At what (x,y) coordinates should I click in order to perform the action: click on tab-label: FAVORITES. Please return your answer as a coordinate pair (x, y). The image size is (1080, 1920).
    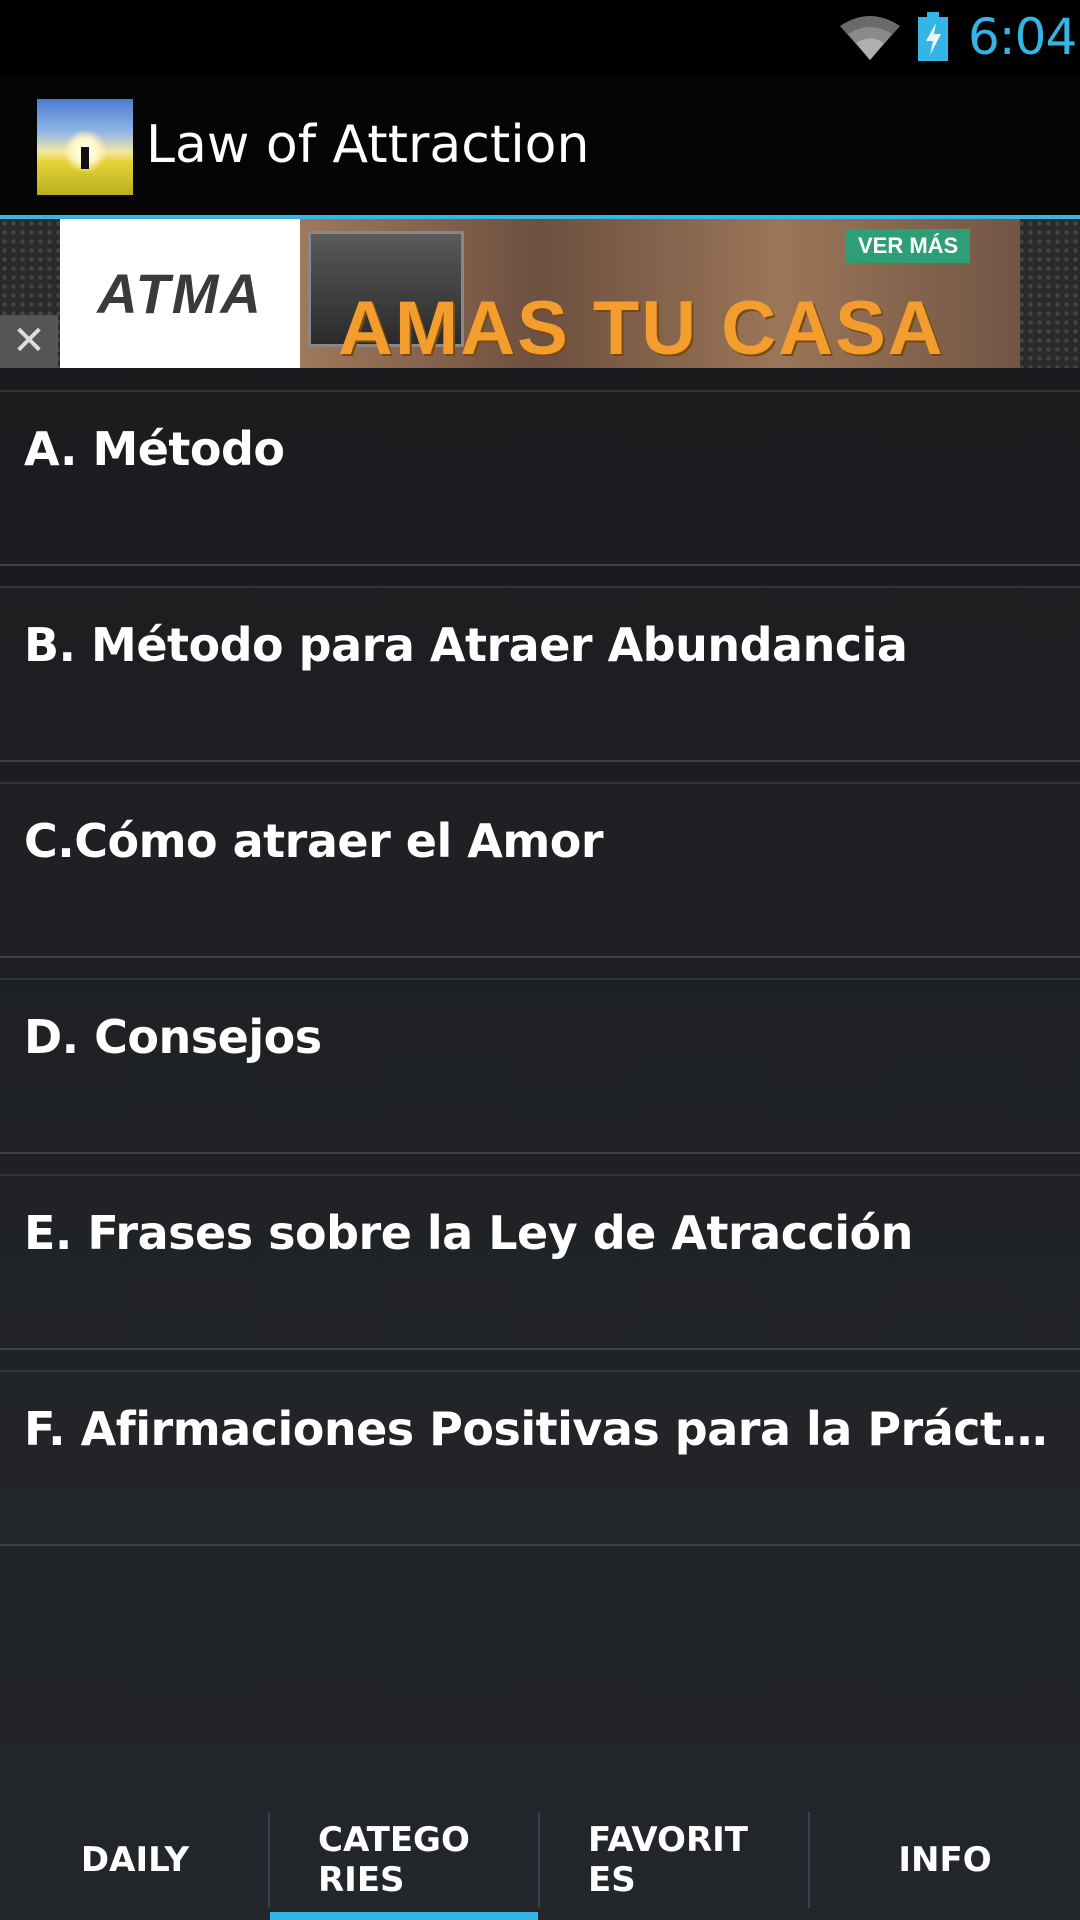
    Looking at the image, I should click on (668, 1860).